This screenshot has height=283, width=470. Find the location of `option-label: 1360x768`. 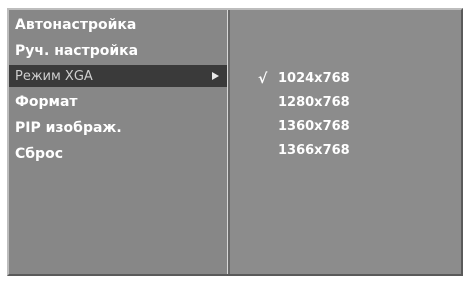

option-label: 1360x768 is located at coordinates (314, 126).